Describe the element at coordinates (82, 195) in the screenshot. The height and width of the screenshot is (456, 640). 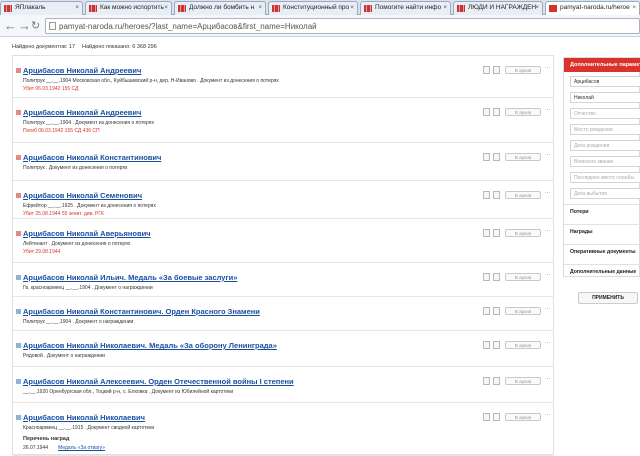
I see `result-title-link: Арцибасов Николай Семенович` at that location.